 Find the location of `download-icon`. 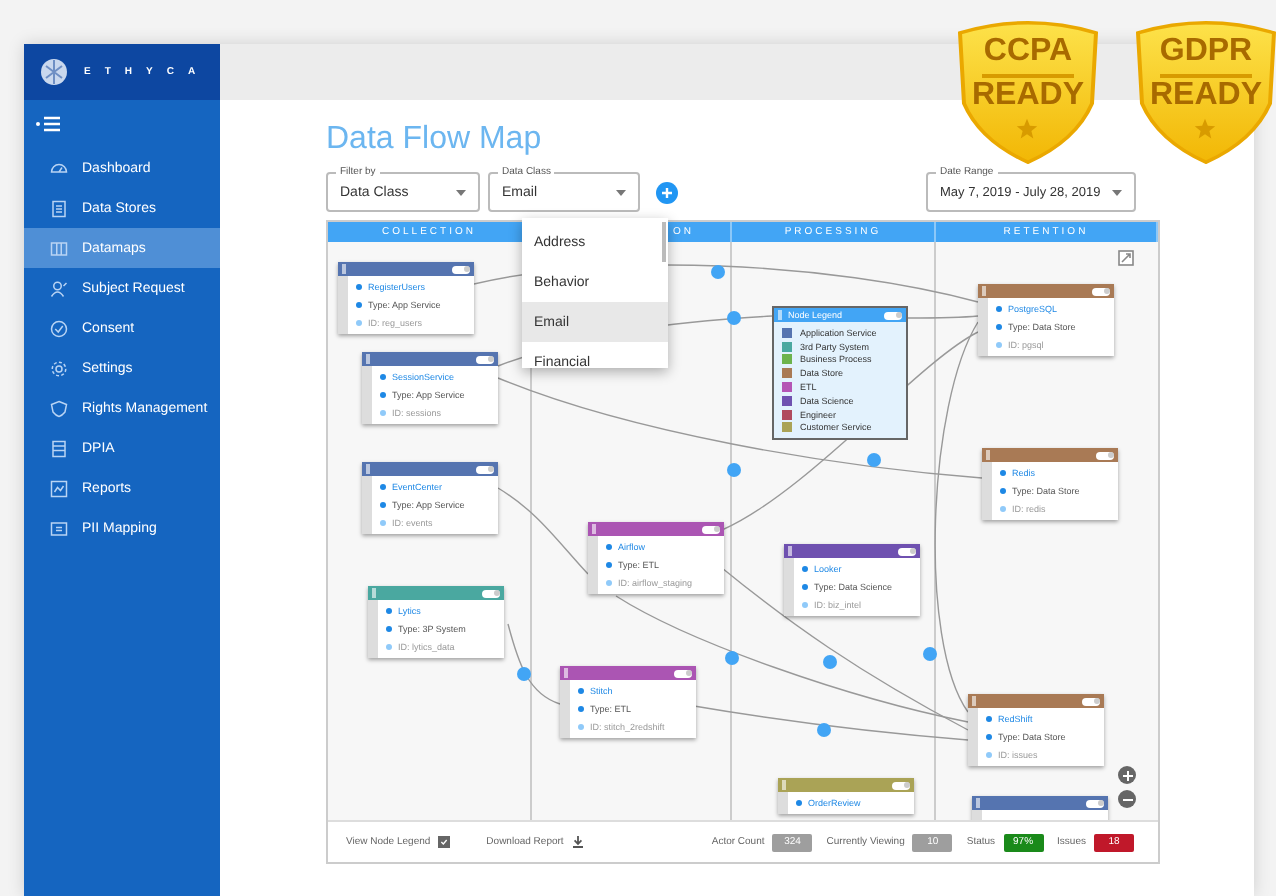

download-icon is located at coordinates (577, 842).